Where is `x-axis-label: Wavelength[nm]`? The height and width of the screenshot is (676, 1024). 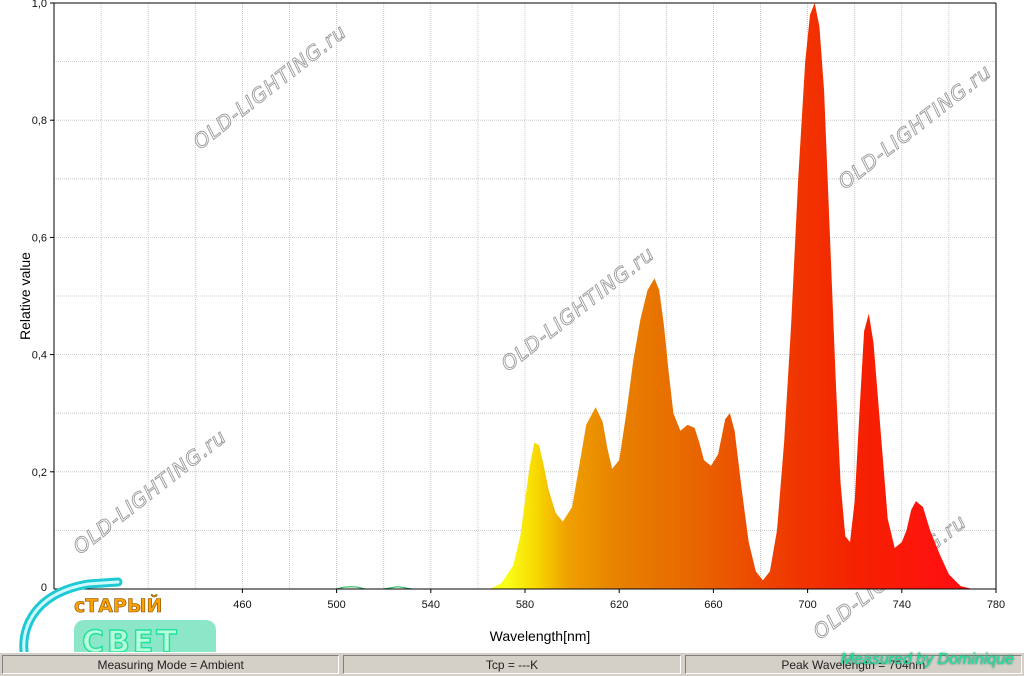 x-axis-label: Wavelength[nm] is located at coordinates (540, 636).